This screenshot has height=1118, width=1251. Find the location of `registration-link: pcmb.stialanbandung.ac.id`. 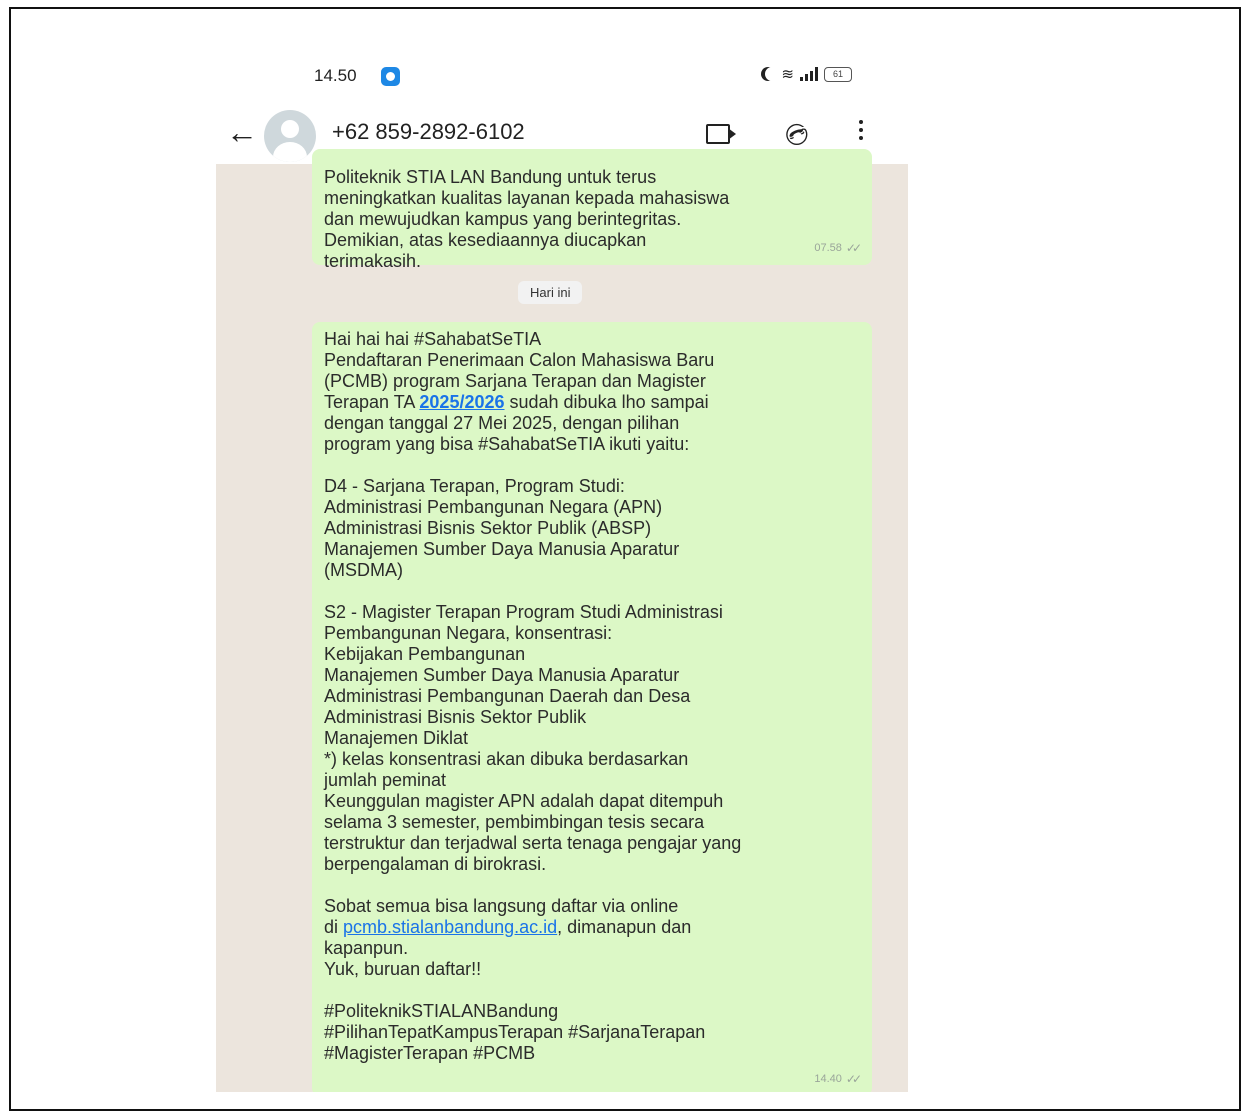

registration-link: pcmb.stialanbandung.ac.id is located at coordinates (450, 927).